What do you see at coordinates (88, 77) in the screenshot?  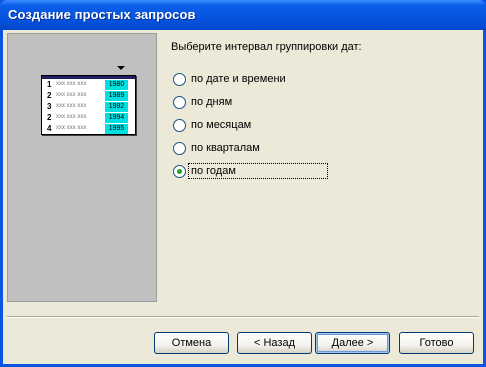 I see `preview-table-header` at bounding box center [88, 77].